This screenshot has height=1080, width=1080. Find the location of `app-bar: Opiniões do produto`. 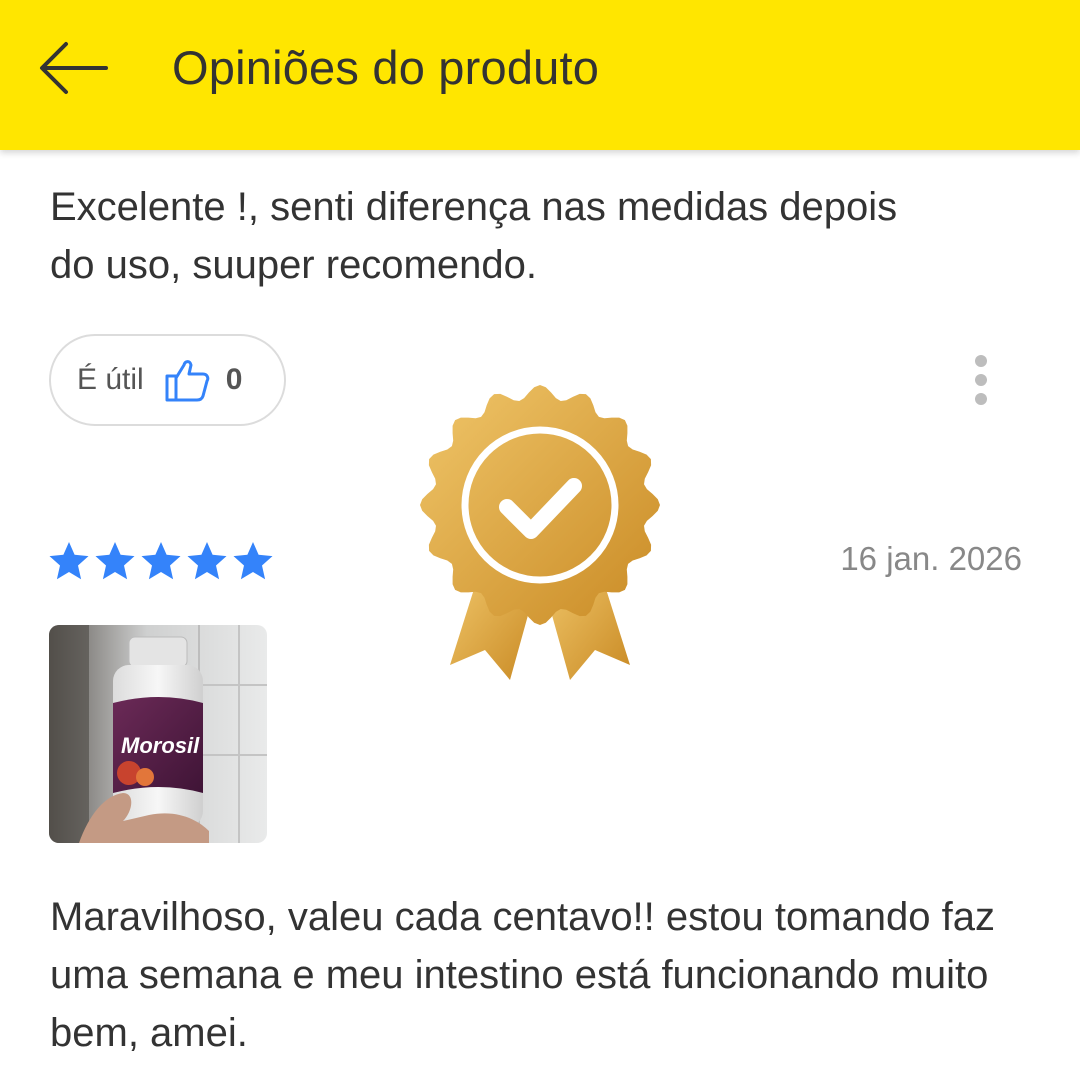

app-bar: Opiniões do produto is located at coordinates (540, 75).